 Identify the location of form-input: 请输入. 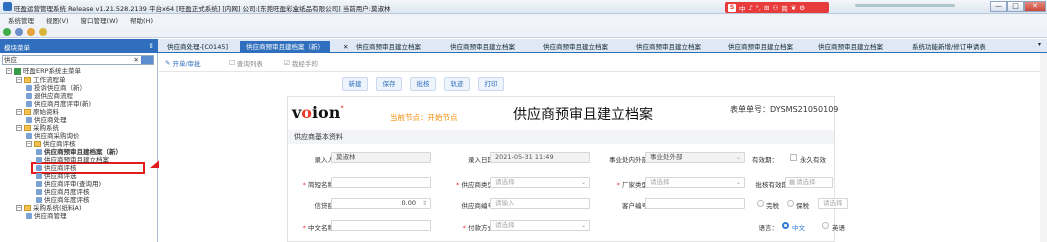
(540, 203).